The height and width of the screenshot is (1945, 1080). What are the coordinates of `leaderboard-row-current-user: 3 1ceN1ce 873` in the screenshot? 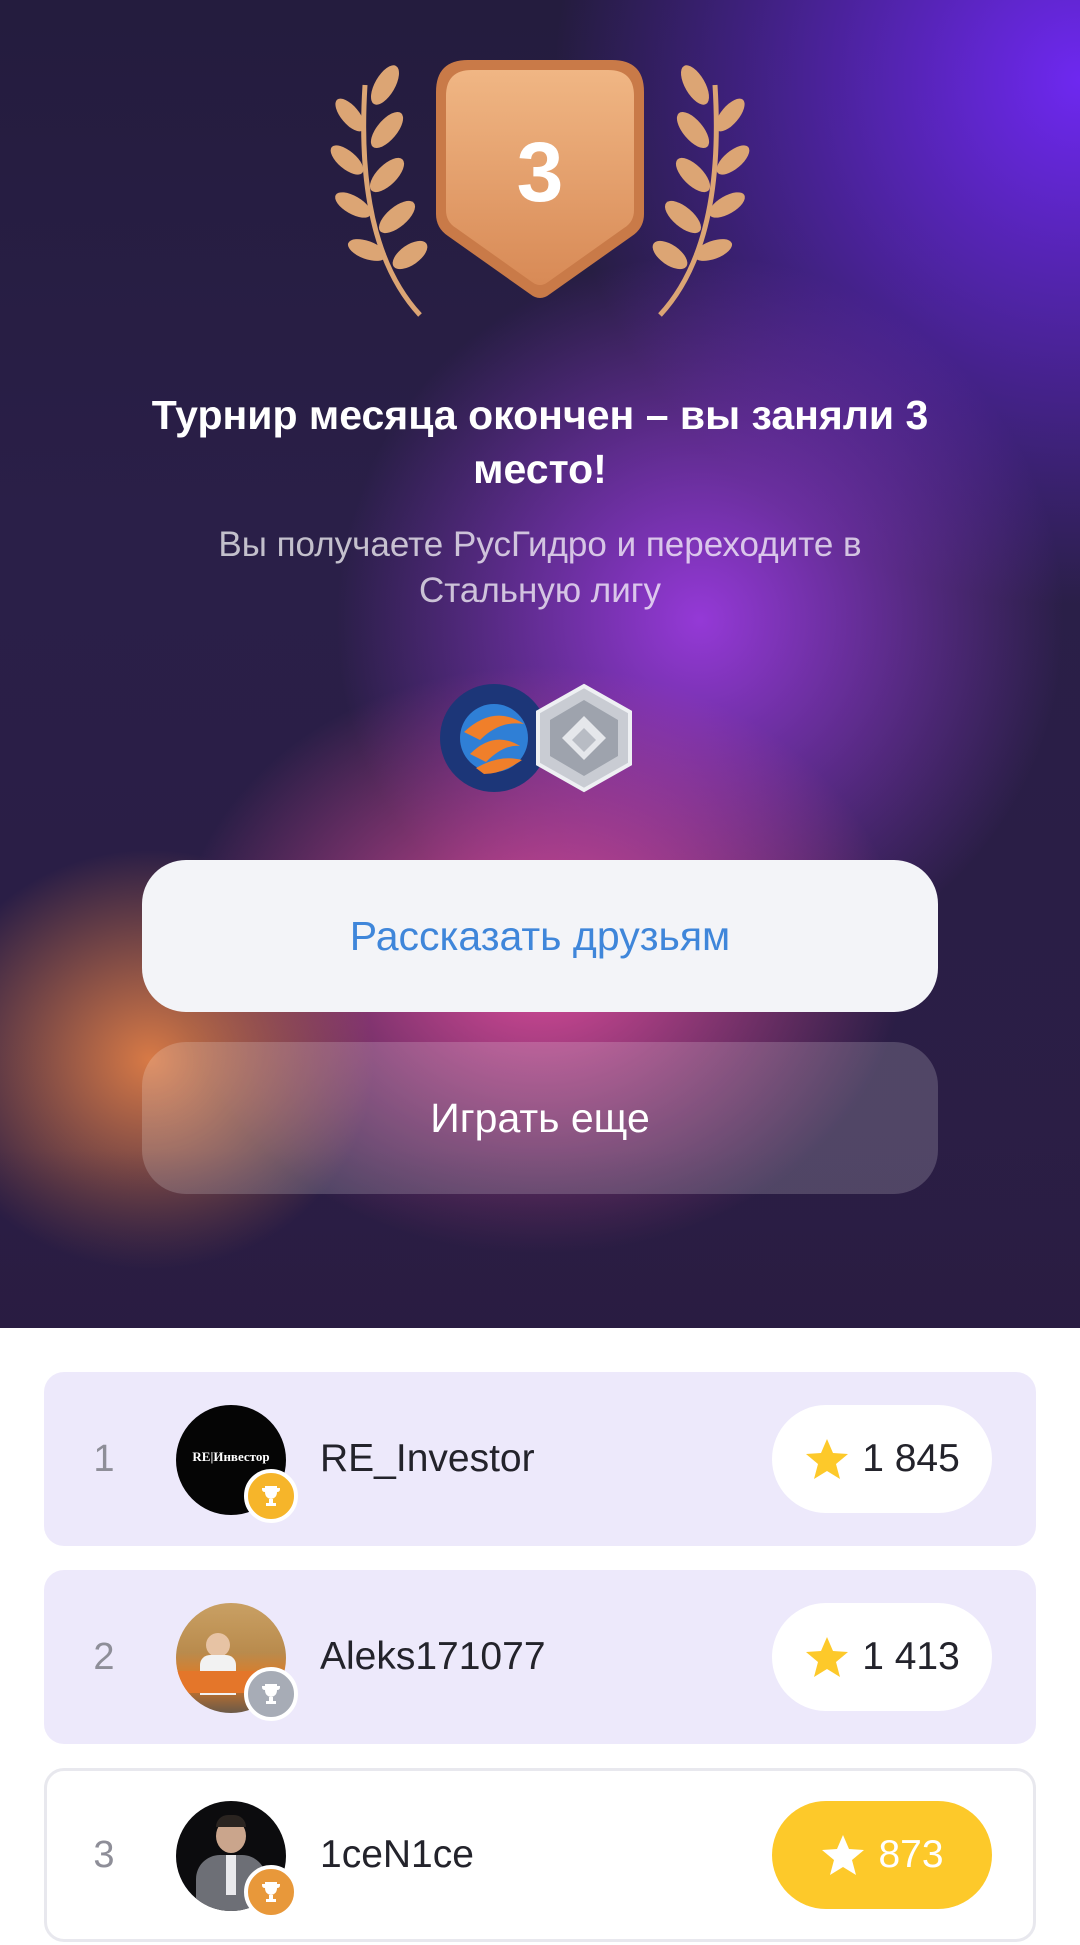 It's located at (540, 1855).